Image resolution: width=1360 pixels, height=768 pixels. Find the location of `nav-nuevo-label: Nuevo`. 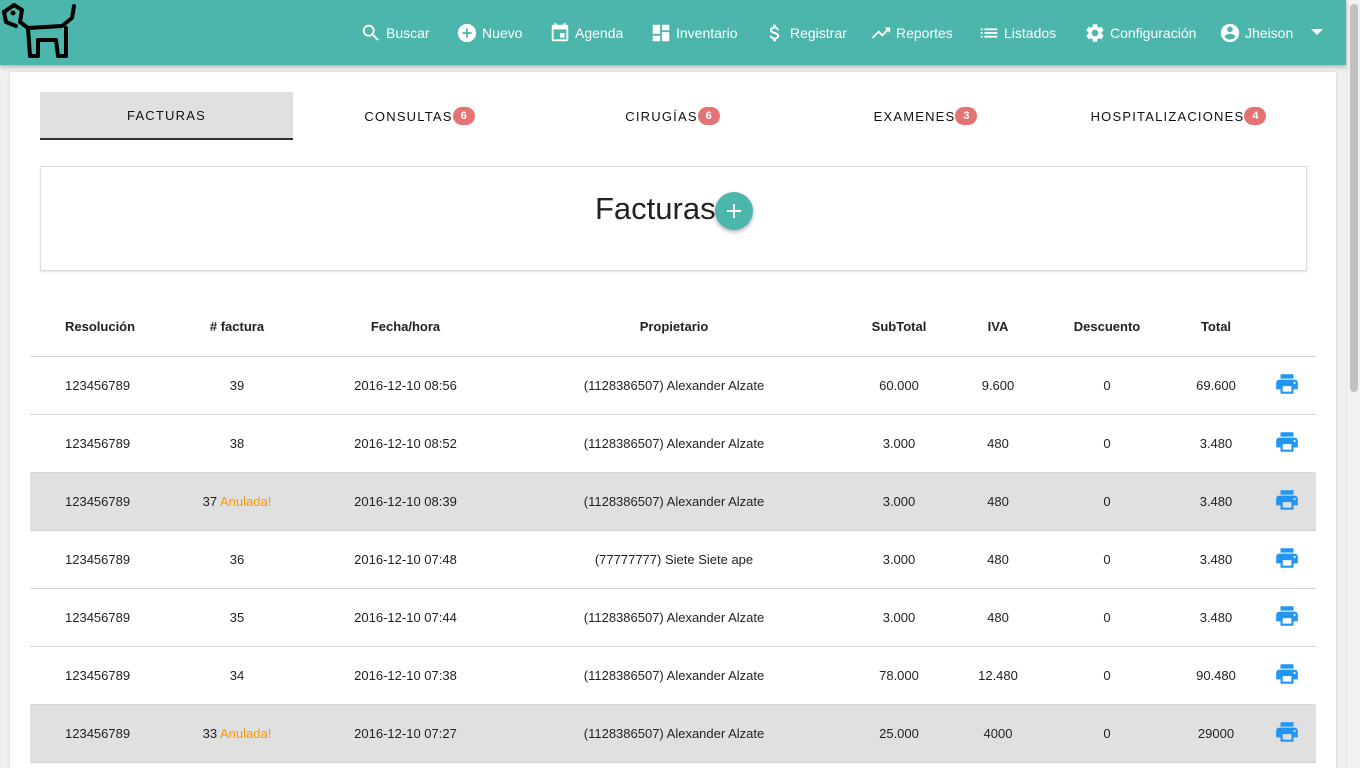

nav-nuevo-label: Nuevo is located at coordinates (502, 32).